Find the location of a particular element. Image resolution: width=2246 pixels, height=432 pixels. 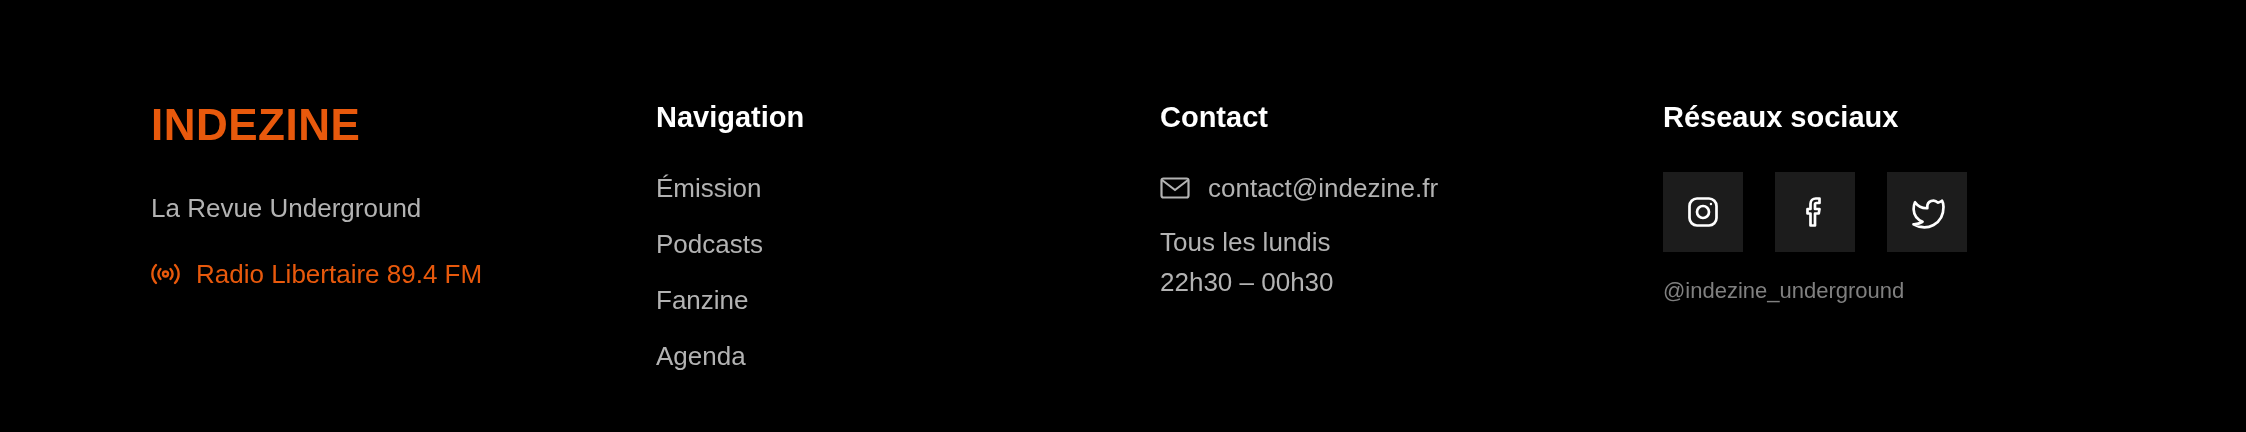

logo: INDEZINE is located at coordinates (256, 125).